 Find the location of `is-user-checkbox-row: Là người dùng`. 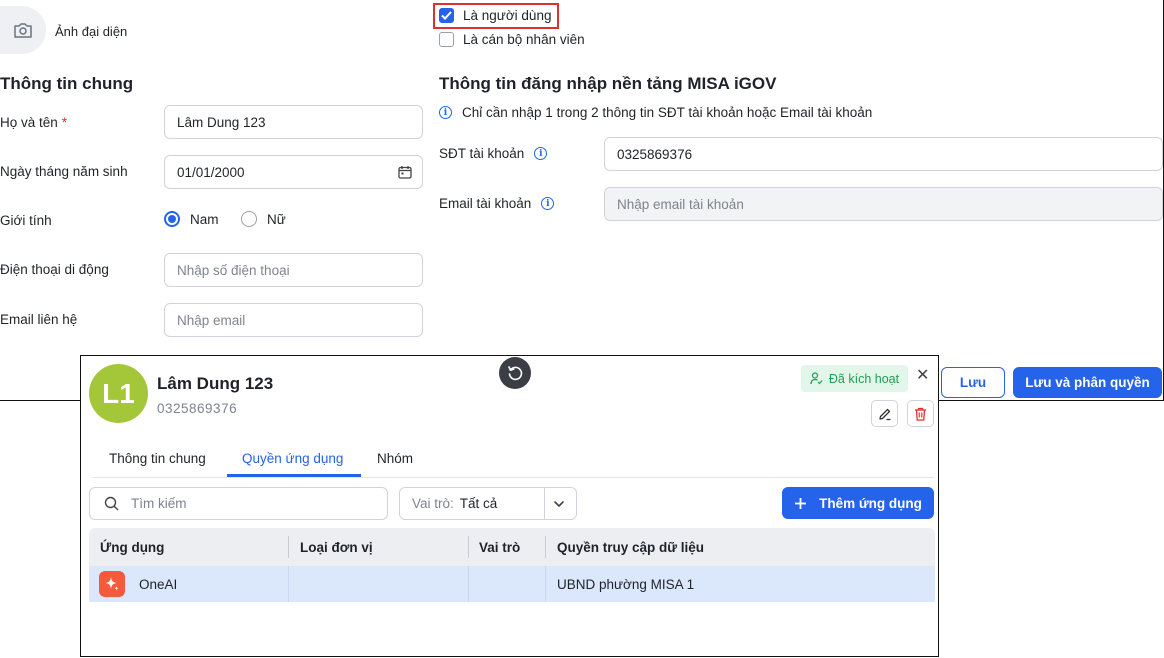

is-user-checkbox-row: Là người dùng is located at coordinates (495, 15).